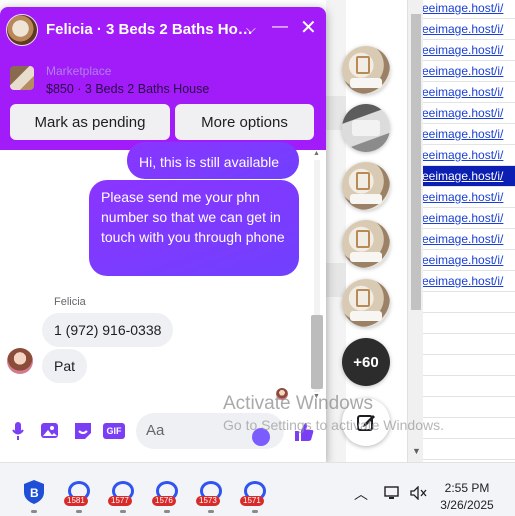 The height and width of the screenshot is (516, 515). Describe the element at coordinates (50, 431) in the screenshot. I see `photo-icon` at that location.